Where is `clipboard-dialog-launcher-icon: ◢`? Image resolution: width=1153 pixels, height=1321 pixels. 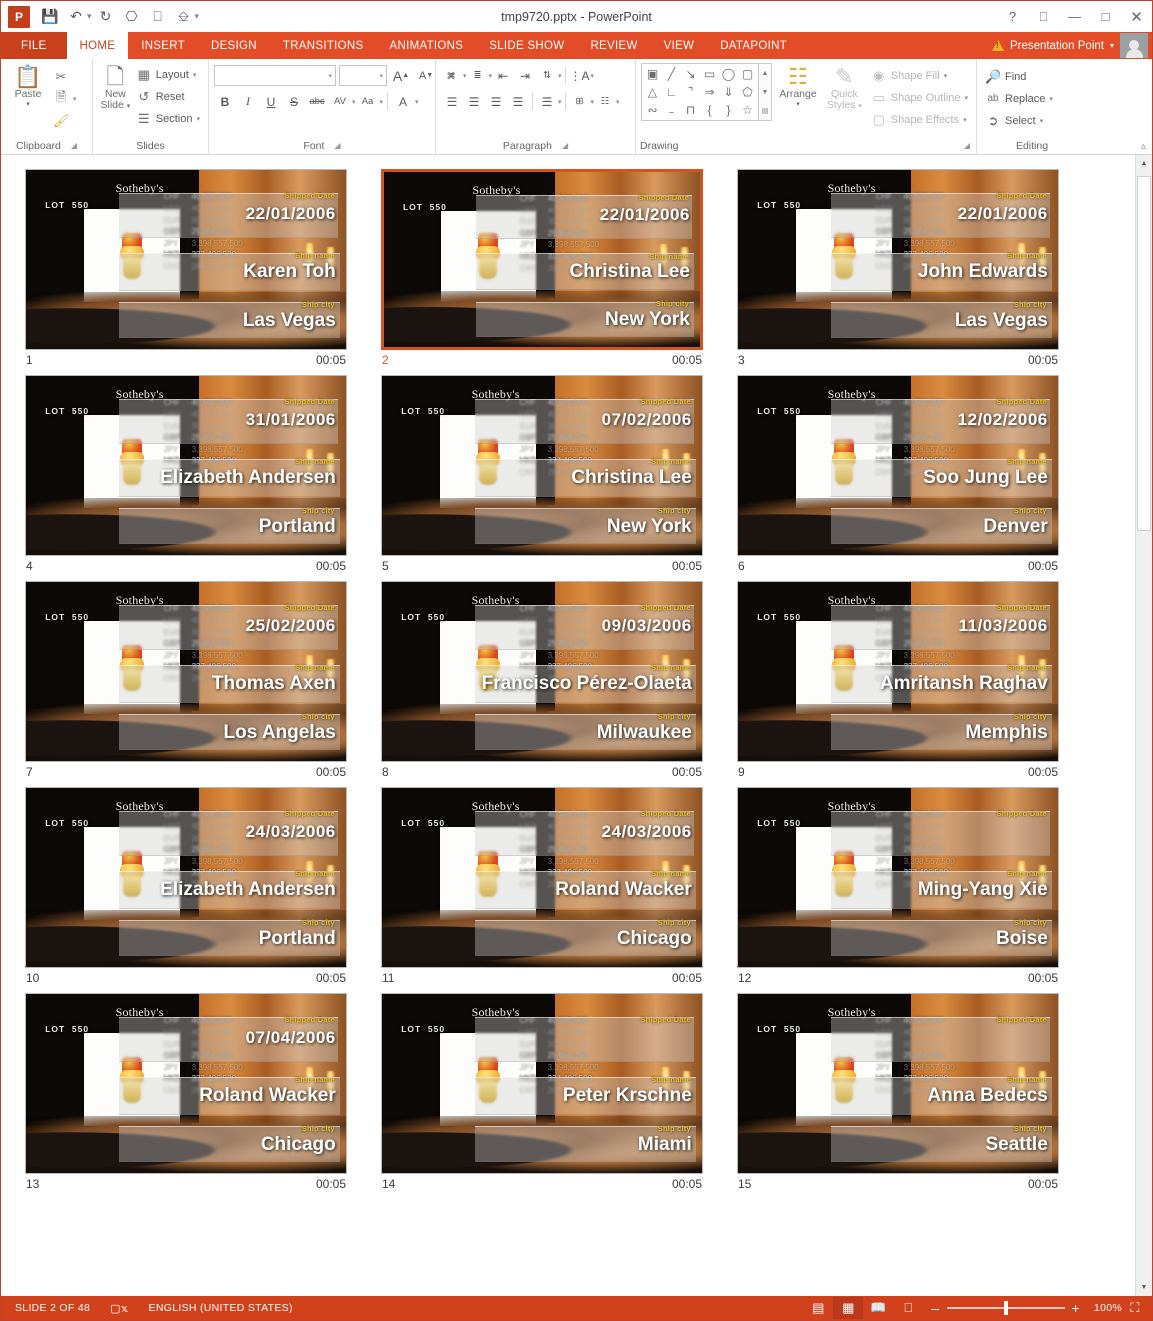
clipboard-dialog-launcher-icon: ◢ is located at coordinates (74, 145).